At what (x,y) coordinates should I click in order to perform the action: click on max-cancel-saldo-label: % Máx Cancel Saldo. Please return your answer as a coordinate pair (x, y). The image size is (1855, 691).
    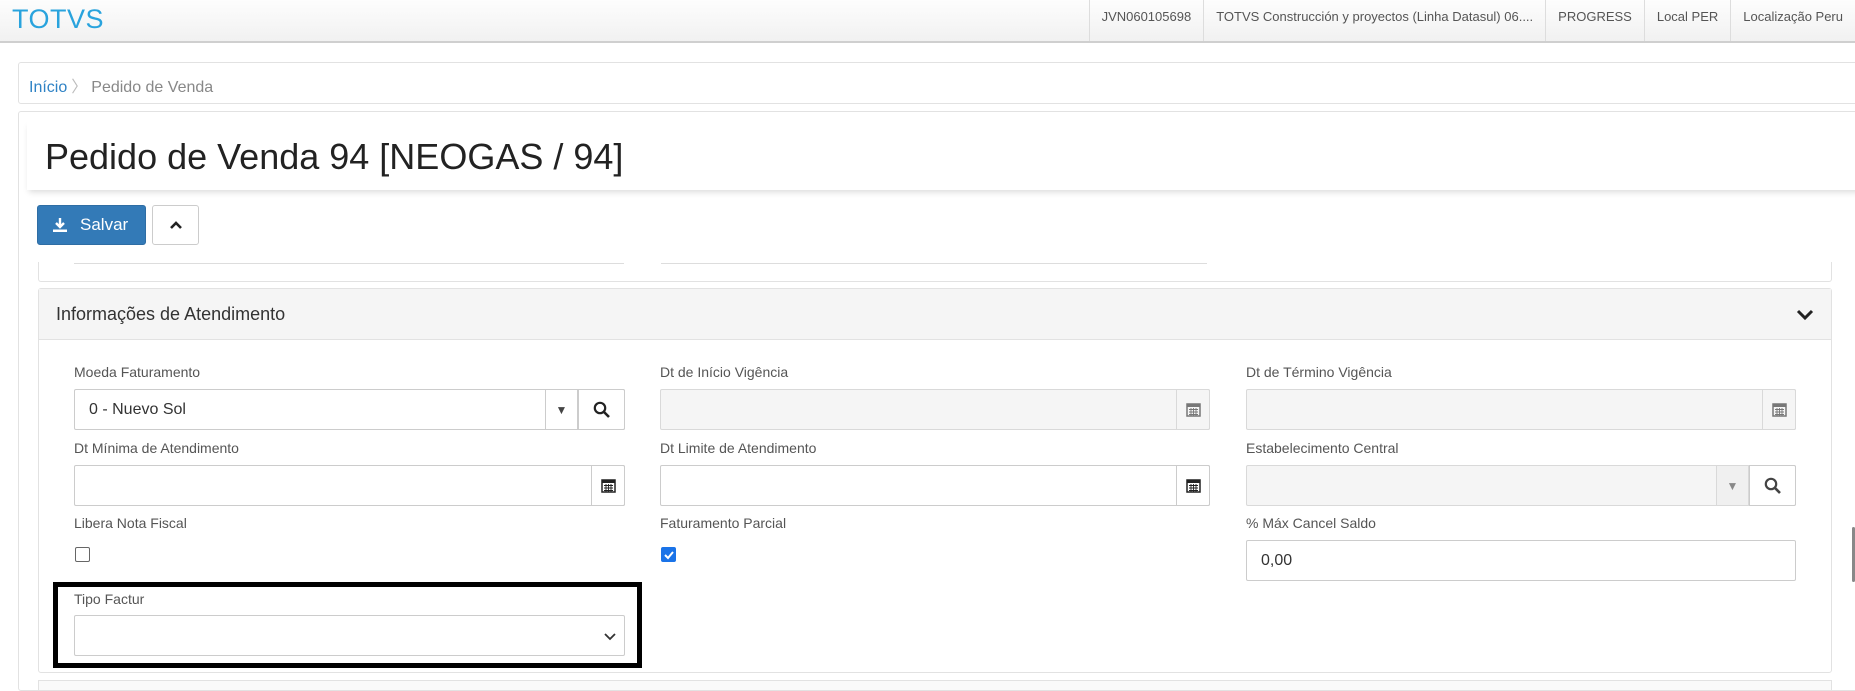
    Looking at the image, I should click on (1311, 523).